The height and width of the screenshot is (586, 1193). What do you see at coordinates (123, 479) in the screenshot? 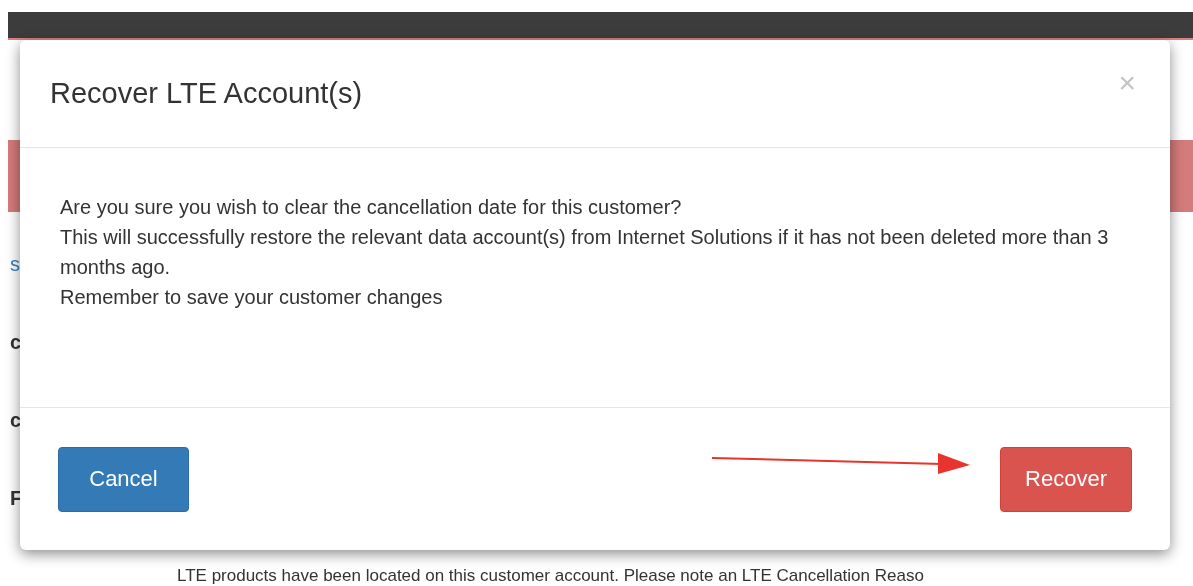
I see `cancel-button: Cancel` at bounding box center [123, 479].